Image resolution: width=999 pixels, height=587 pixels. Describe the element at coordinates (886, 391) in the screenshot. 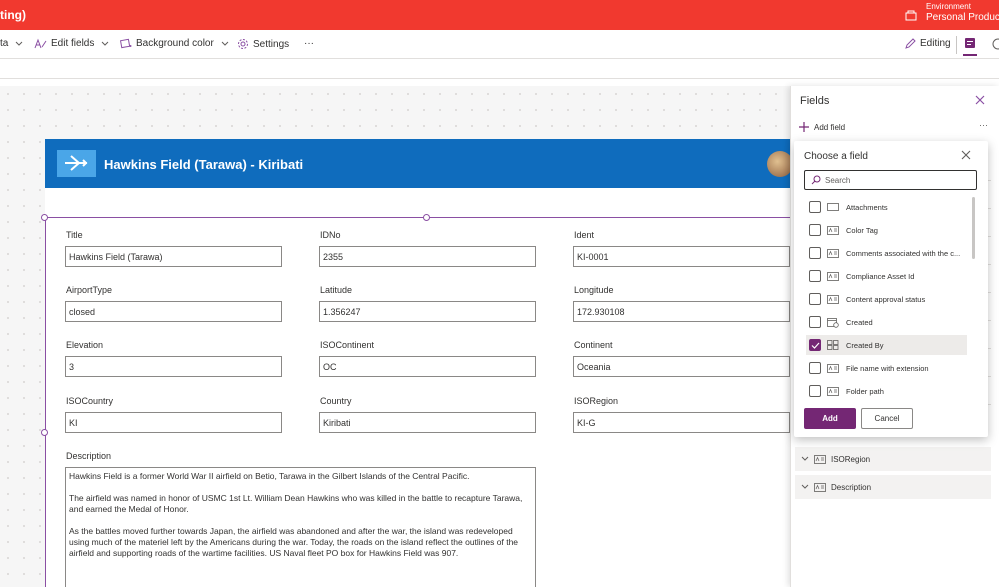

I see `field-option: Folder path` at that location.